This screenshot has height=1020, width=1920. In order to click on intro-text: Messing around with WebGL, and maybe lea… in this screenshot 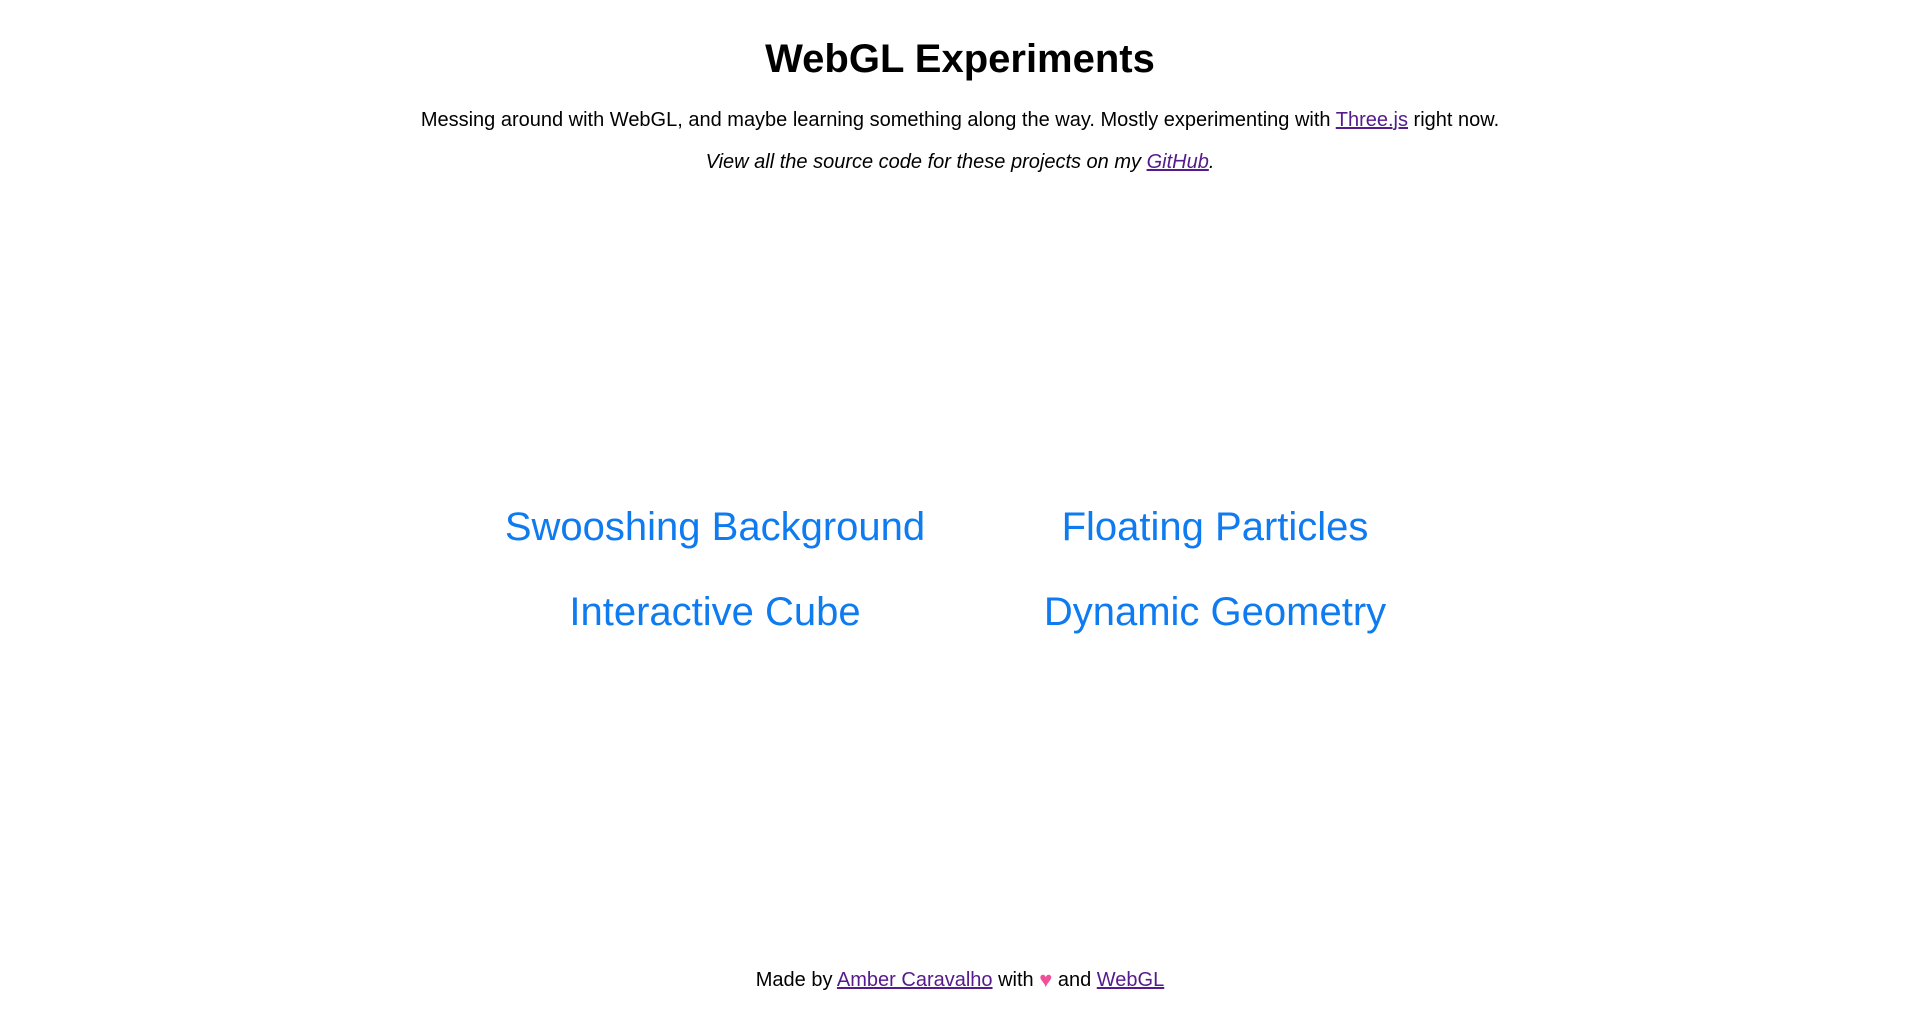, I will do `click(878, 120)`.